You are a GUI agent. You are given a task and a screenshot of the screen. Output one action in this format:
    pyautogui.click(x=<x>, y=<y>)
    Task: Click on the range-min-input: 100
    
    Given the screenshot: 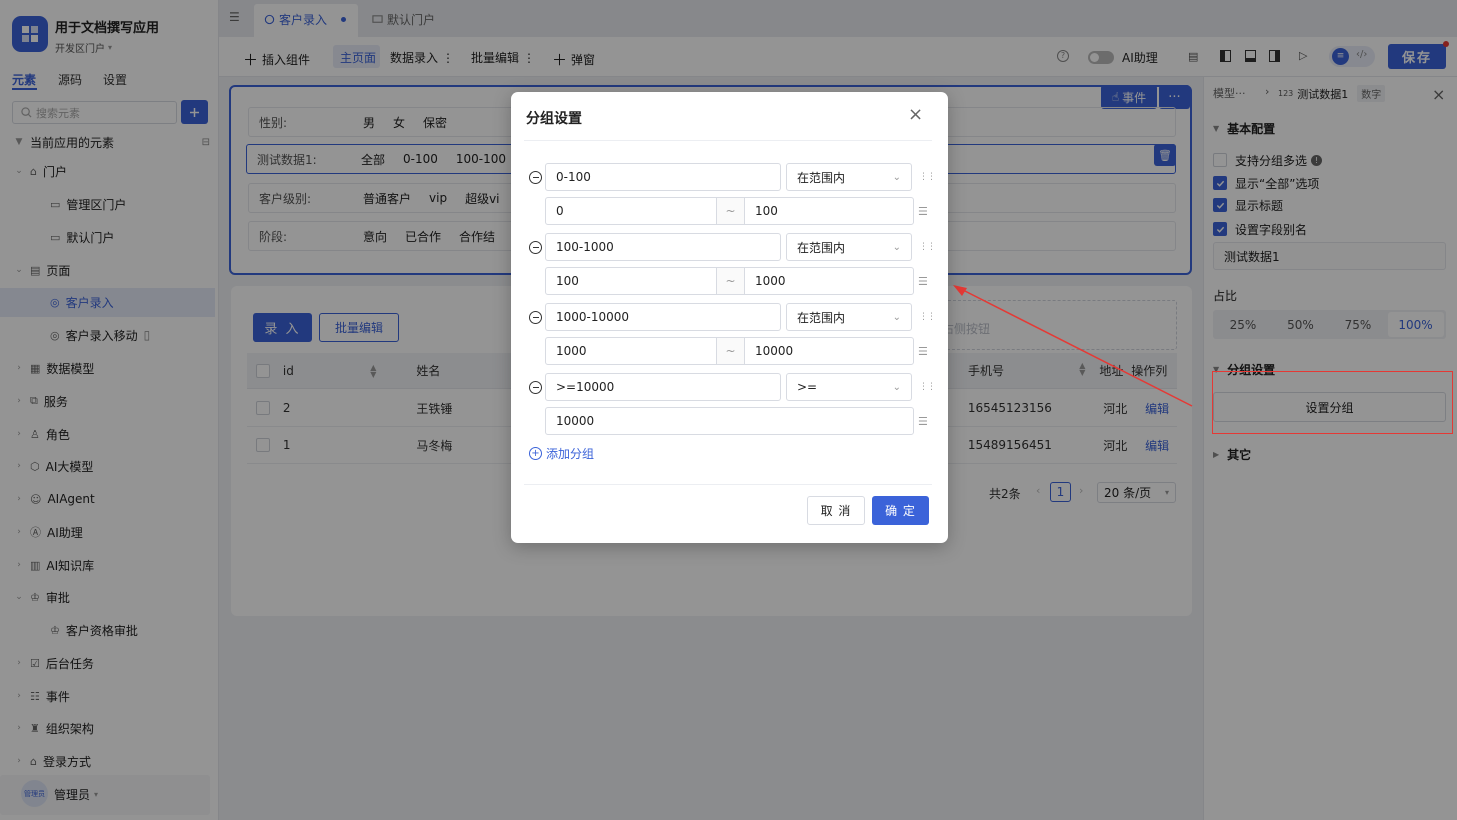 What is the action you would take?
    pyautogui.click(x=631, y=281)
    